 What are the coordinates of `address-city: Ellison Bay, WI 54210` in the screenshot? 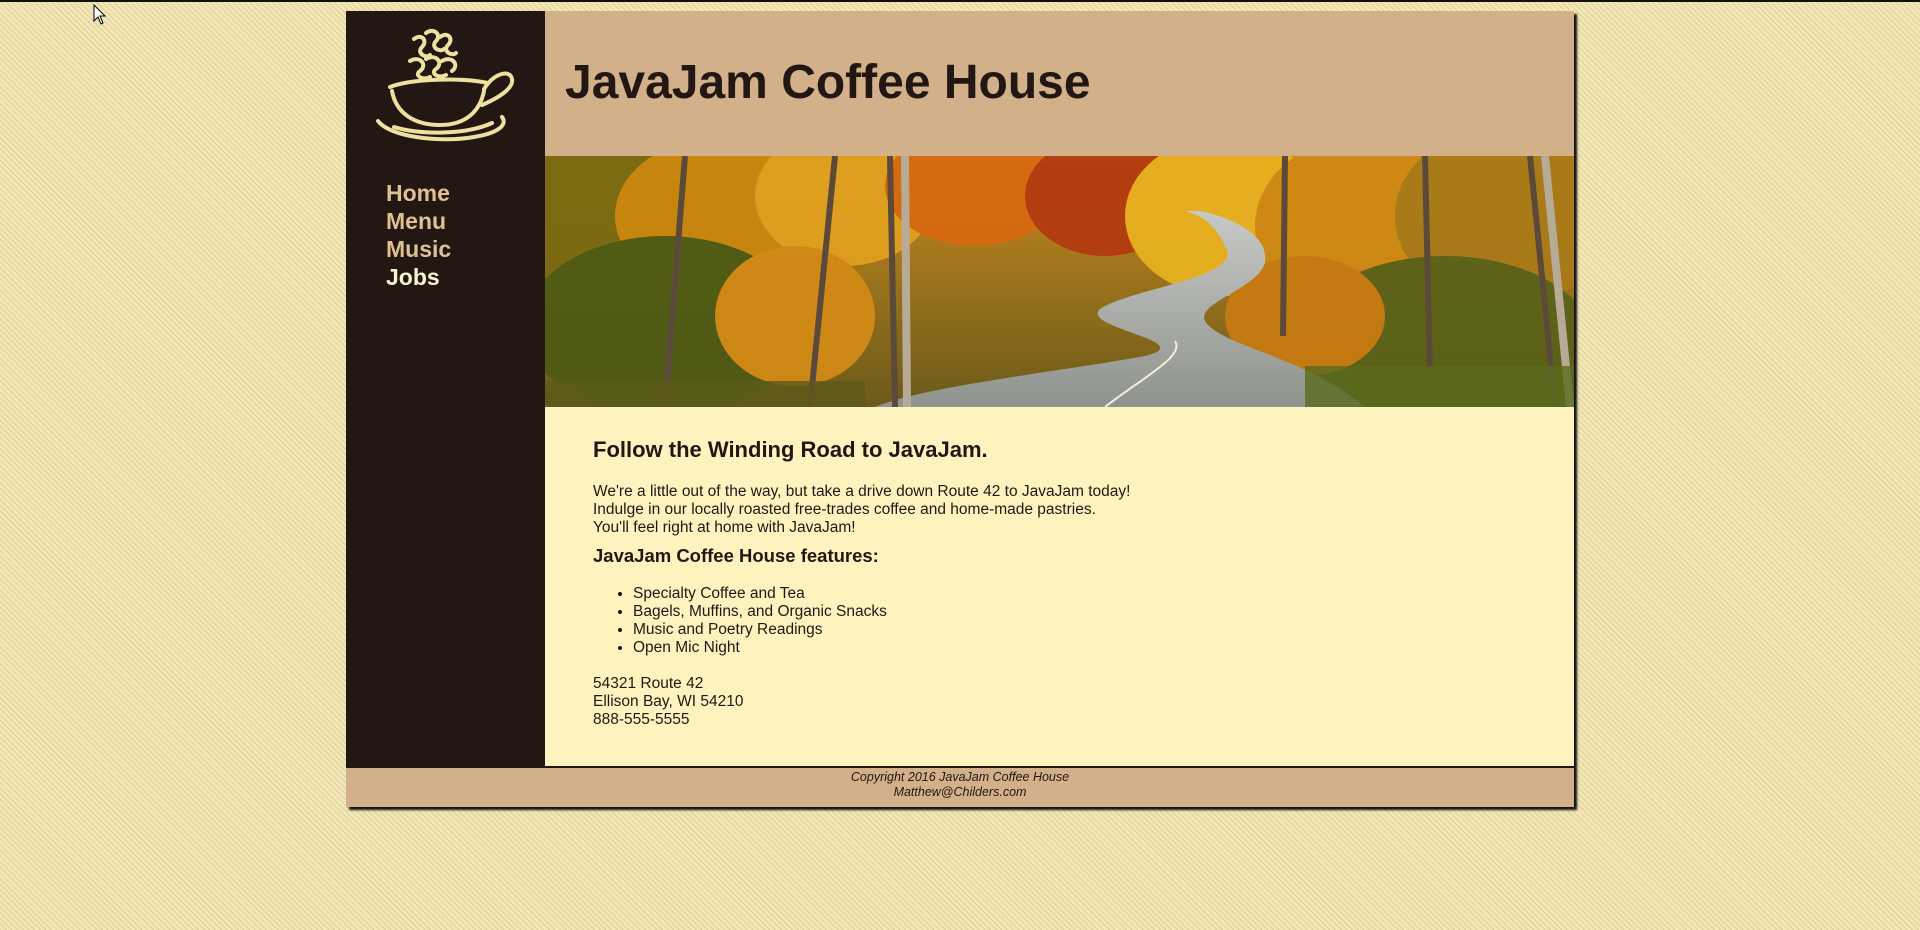 It's located at (668, 701).